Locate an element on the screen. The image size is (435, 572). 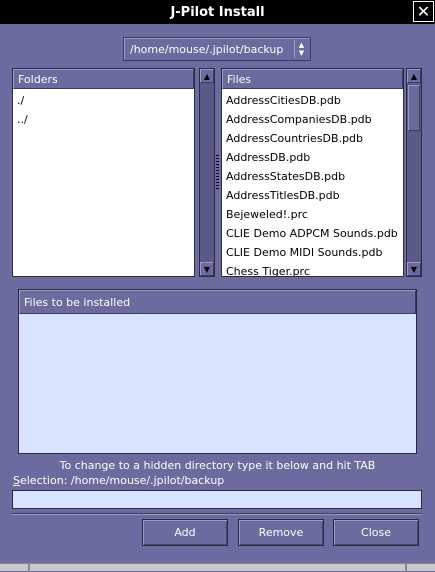
remove-button: Remove is located at coordinates (281, 532).